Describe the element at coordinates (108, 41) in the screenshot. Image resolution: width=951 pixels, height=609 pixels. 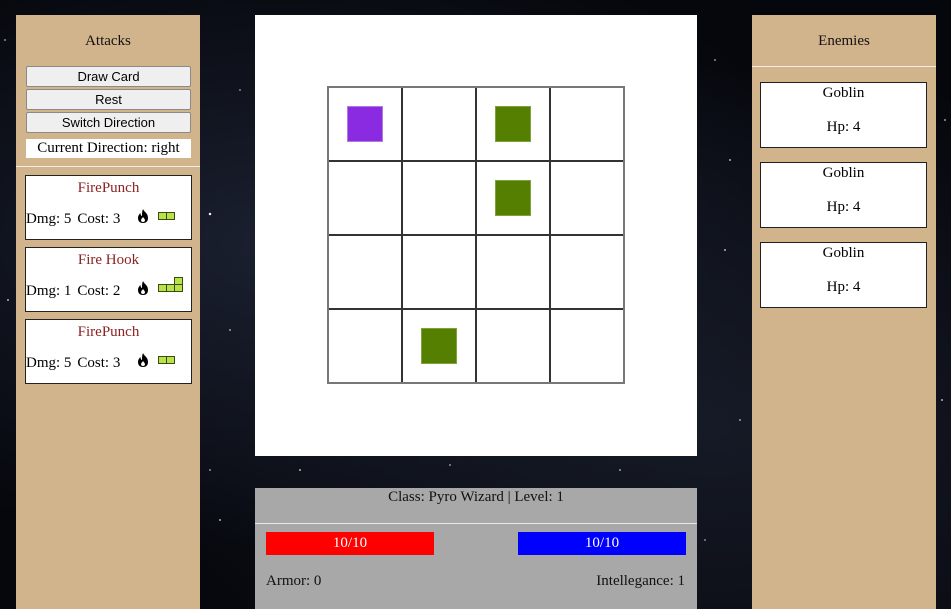
I see `attacks-title: Attacks` at that location.